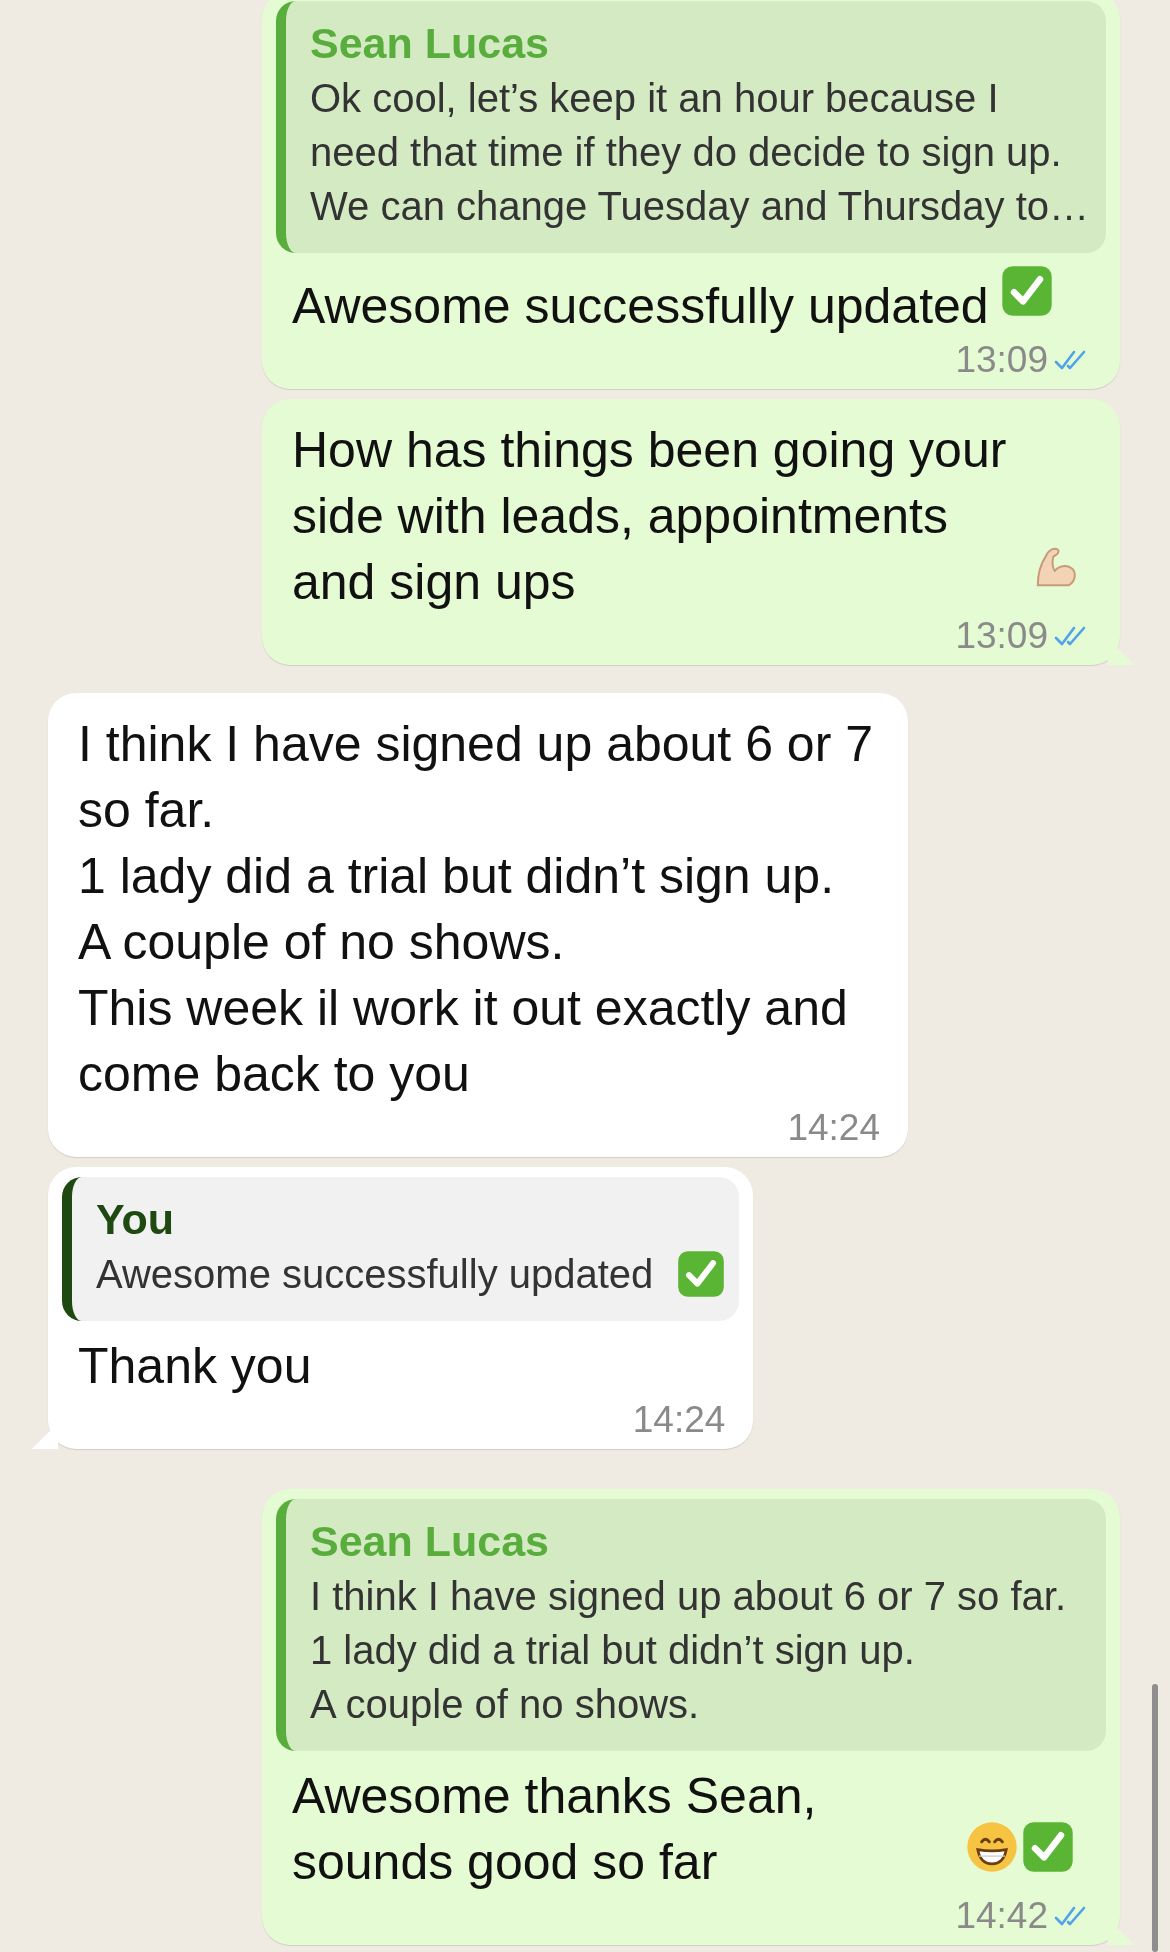 The width and height of the screenshot is (1170, 1952). I want to click on quoted-message: You Awesome successfully updated, so click(401, 1249).